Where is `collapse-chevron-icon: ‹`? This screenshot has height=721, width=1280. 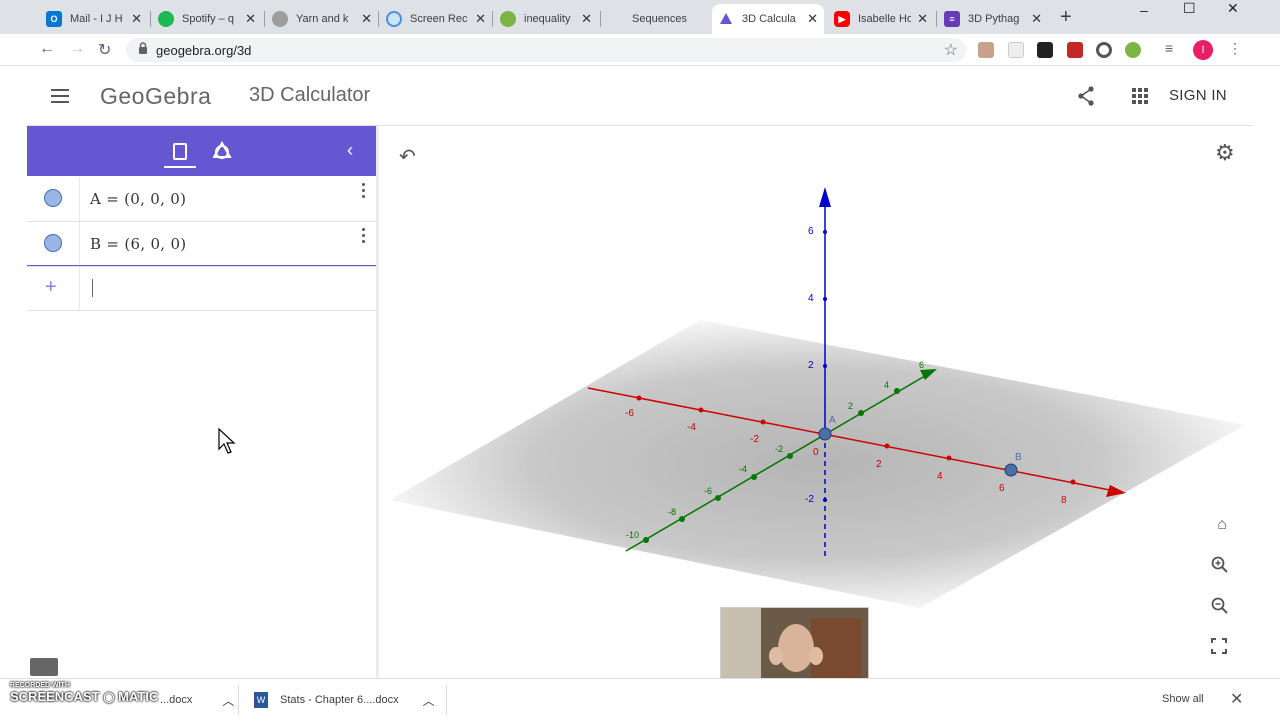 collapse-chevron-icon: ‹ is located at coordinates (350, 150).